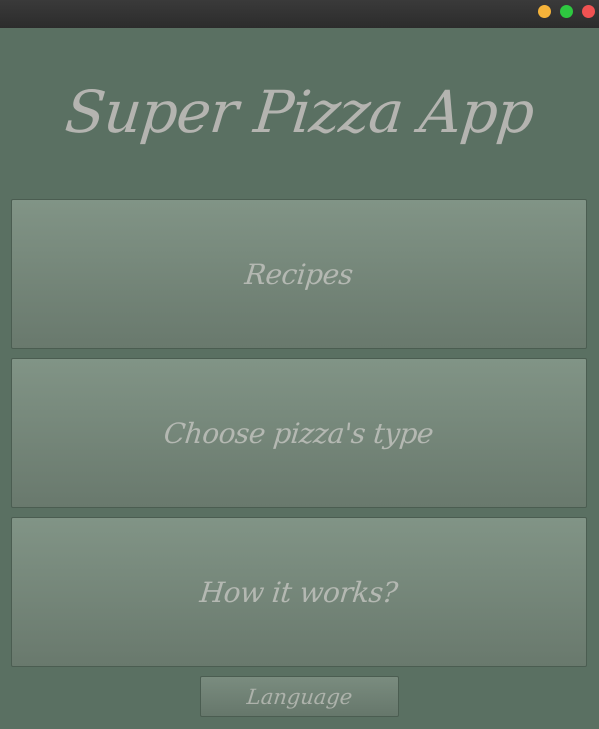 The image size is (599, 729). What do you see at coordinates (566, 11) in the screenshot?
I see `maximize-window-icon` at bounding box center [566, 11].